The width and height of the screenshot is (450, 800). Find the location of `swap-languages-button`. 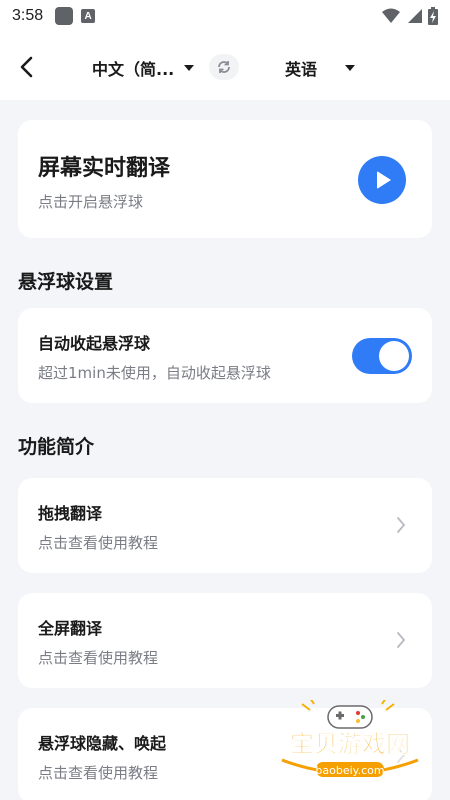

swap-languages-button is located at coordinates (224, 67).